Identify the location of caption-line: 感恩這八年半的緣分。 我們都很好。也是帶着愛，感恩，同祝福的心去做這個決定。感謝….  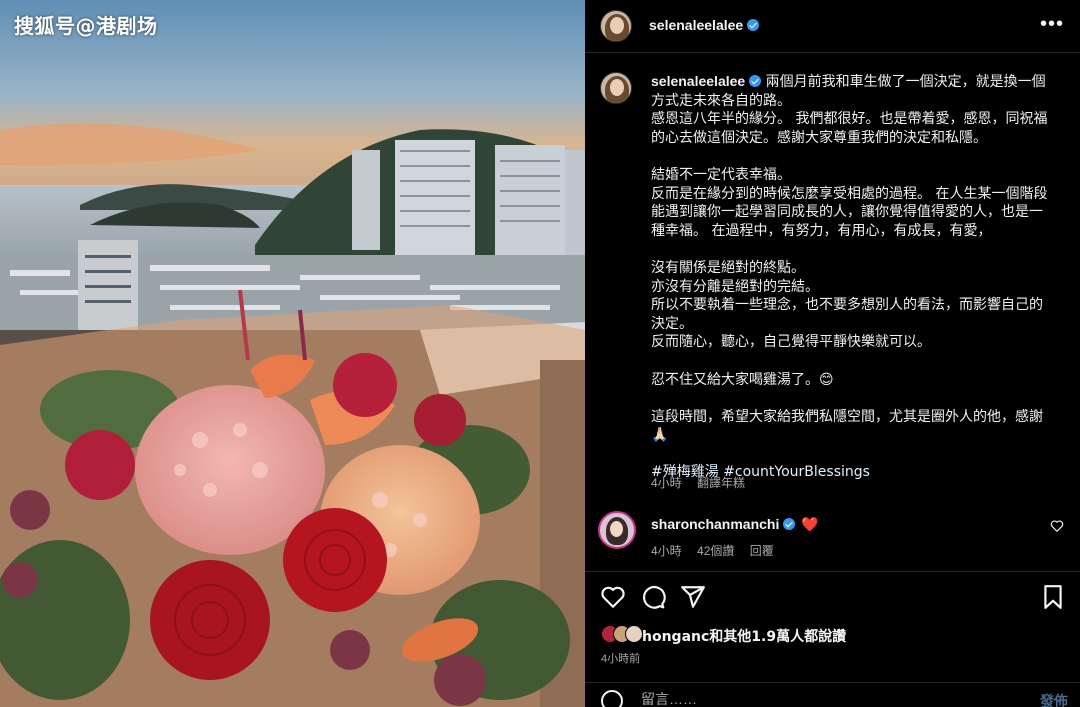
(849, 128).